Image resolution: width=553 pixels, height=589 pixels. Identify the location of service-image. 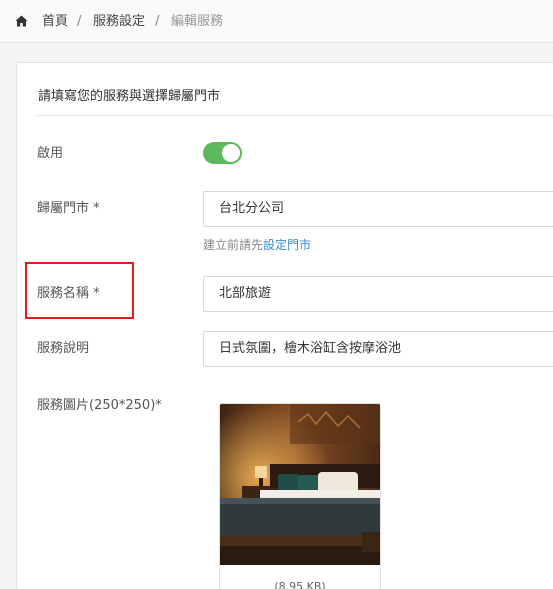
(300, 484).